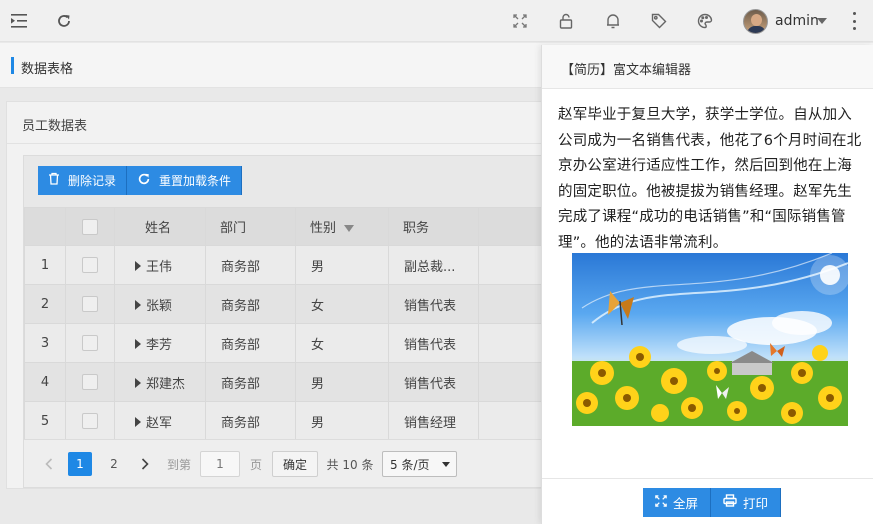 The height and width of the screenshot is (524, 873). I want to click on page-jump-input: 1, so click(220, 464).